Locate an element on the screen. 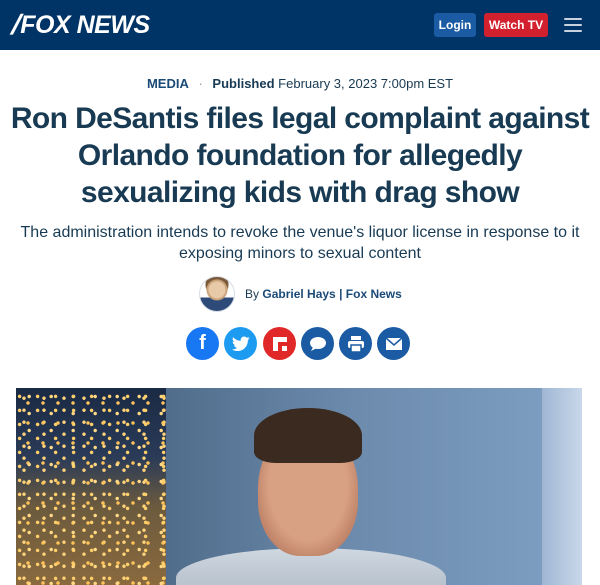 The width and height of the screenshot is (600, 585). logo-text: FOX NEWS is located at coordinates (85, 25).